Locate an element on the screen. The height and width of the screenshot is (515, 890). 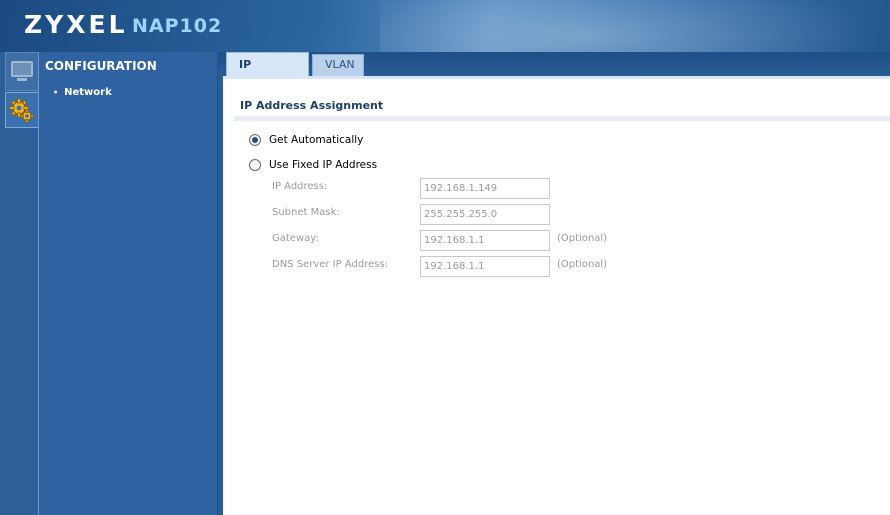
gateway-input is located at coordinates (485, 240).